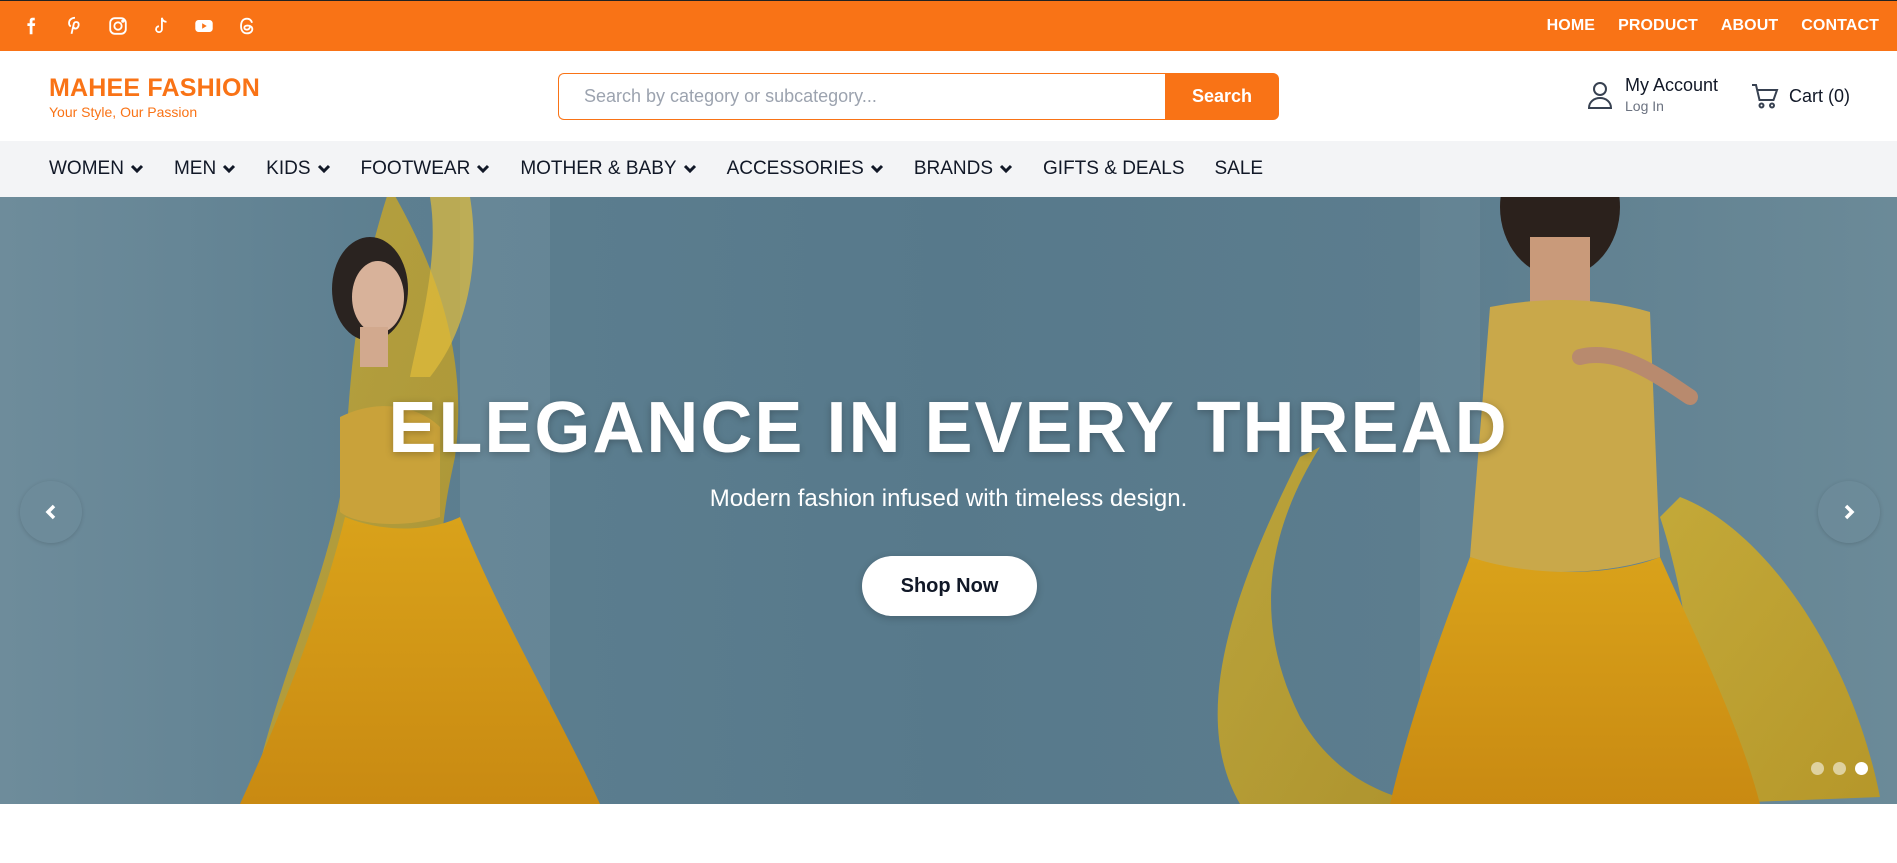 Image resolution: width=1897 pixels, height=863 pixels. What do you see at coordinates (154, 88) in the screenshot?
I see `brand-name: MAHEE FASHION` at bounding box center [154, 88].